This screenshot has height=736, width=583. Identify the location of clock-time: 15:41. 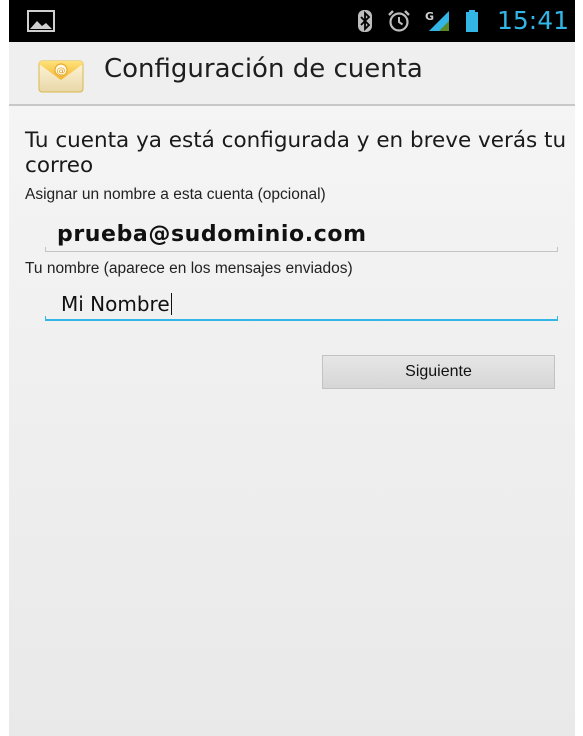
(532, 20).